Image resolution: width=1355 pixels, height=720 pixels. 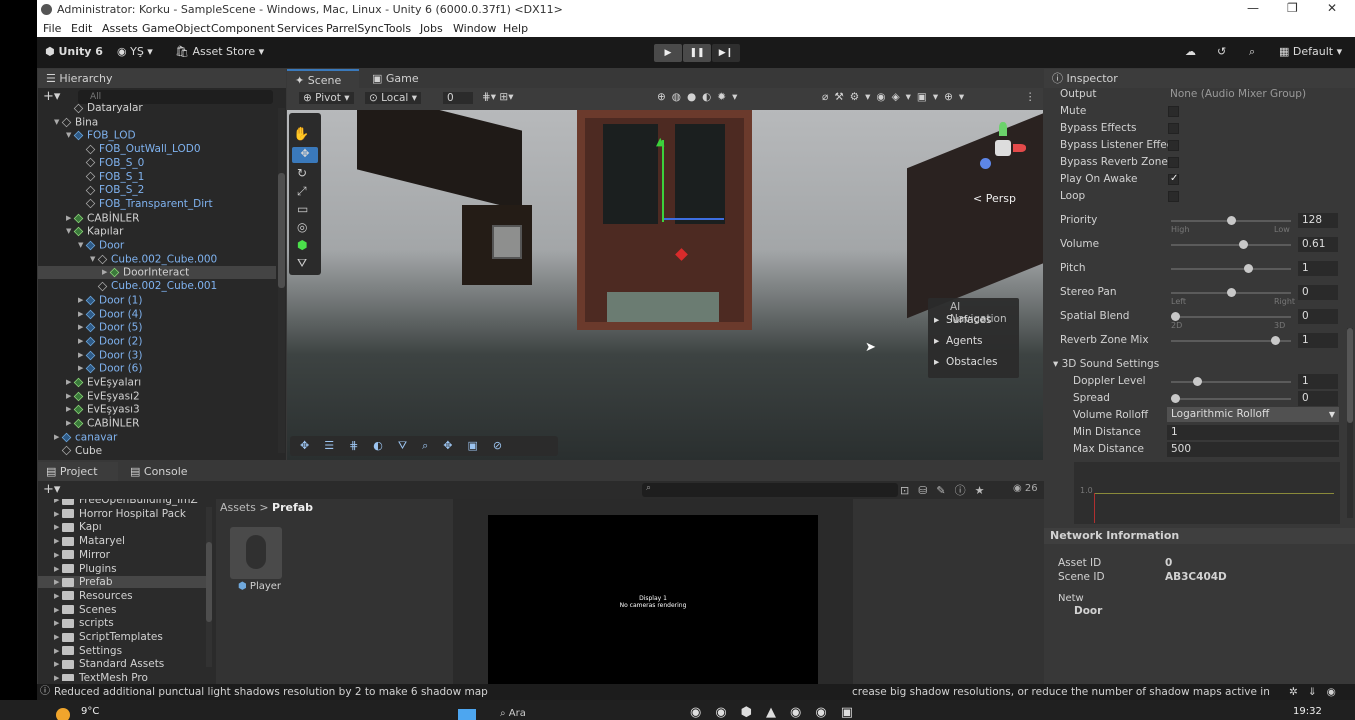 I want to click on project-folder-item: ▶ Plugins, so click(x=122, y=569).